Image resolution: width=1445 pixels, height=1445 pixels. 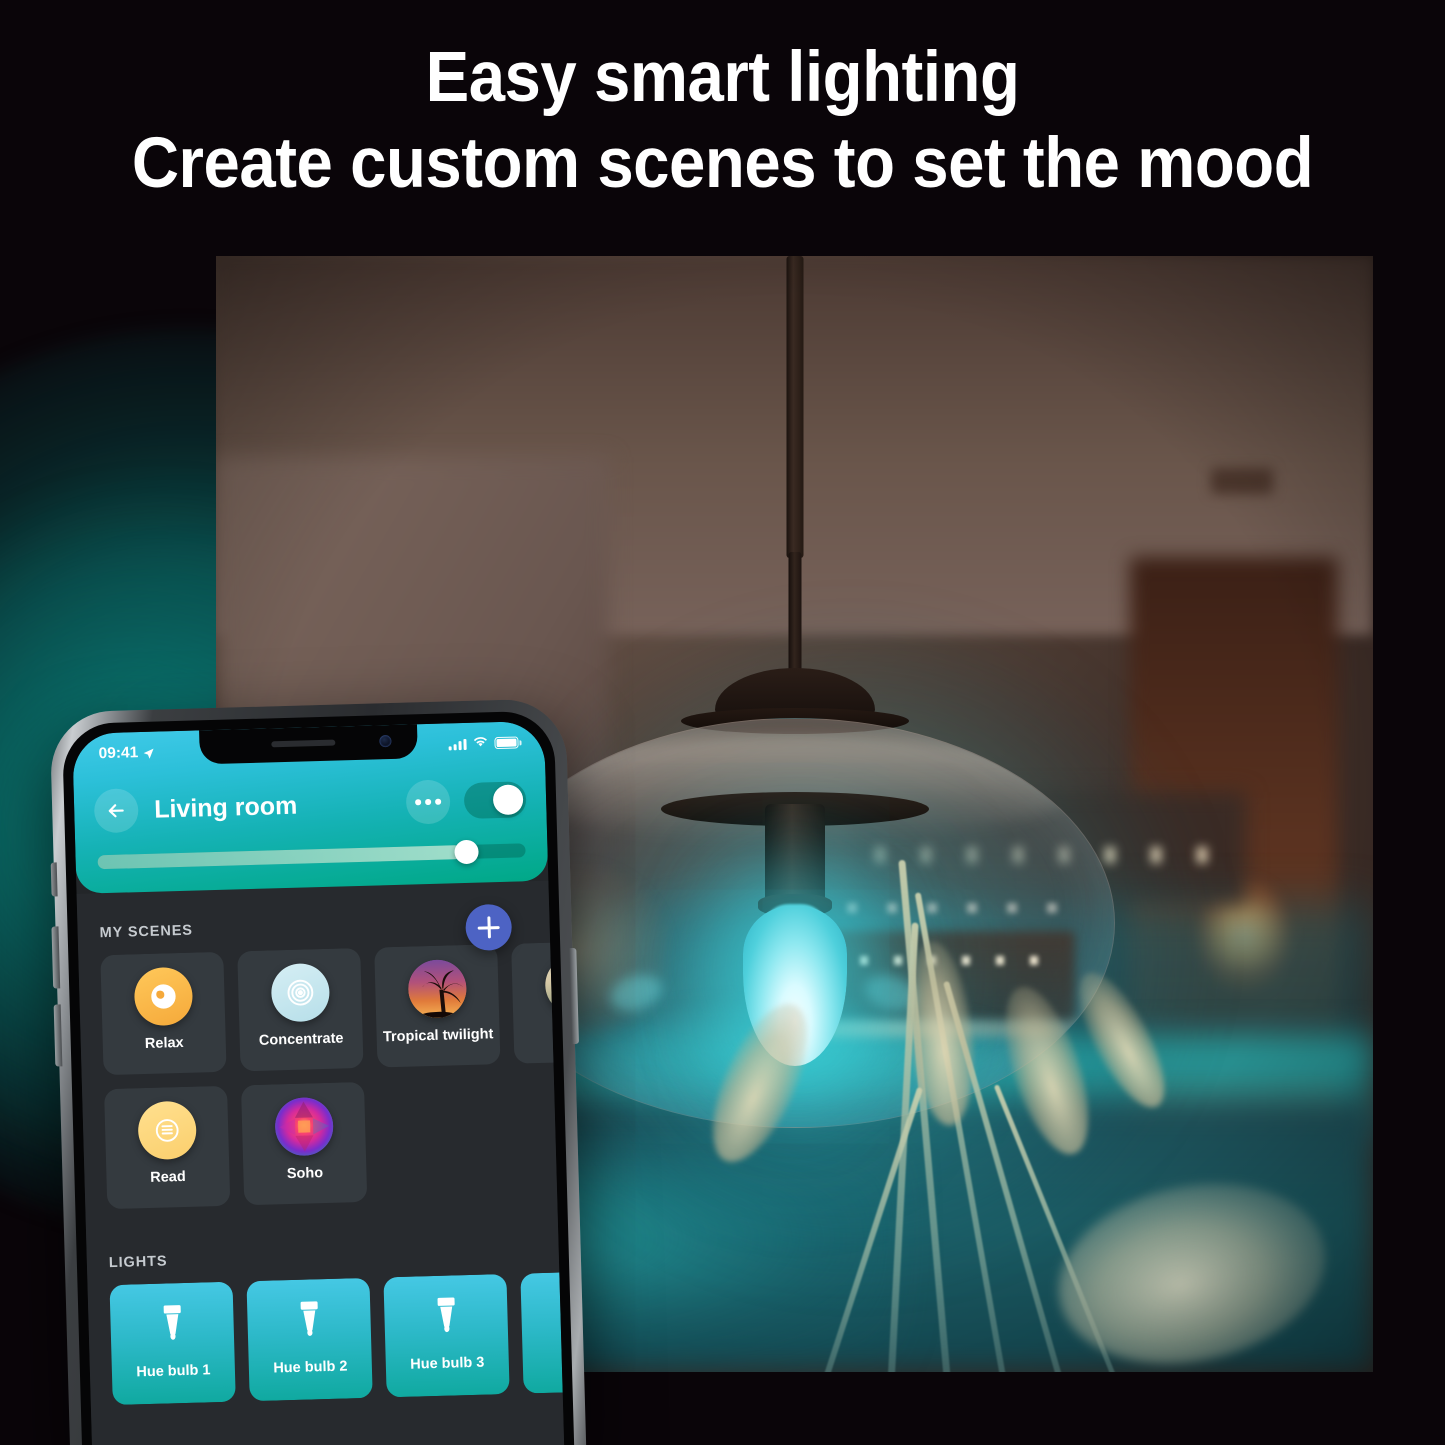 I want to click on scene-name: Tropical twilight, so click(x=438, y=1036).